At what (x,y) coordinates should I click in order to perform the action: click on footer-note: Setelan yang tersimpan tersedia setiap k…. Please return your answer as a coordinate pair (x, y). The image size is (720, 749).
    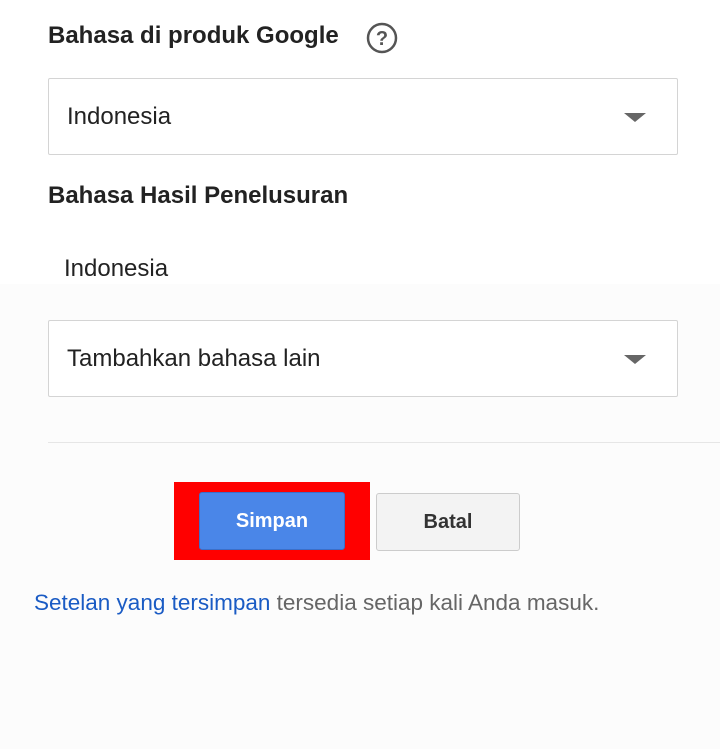
    Looking at the image, I should click on (316, 603).